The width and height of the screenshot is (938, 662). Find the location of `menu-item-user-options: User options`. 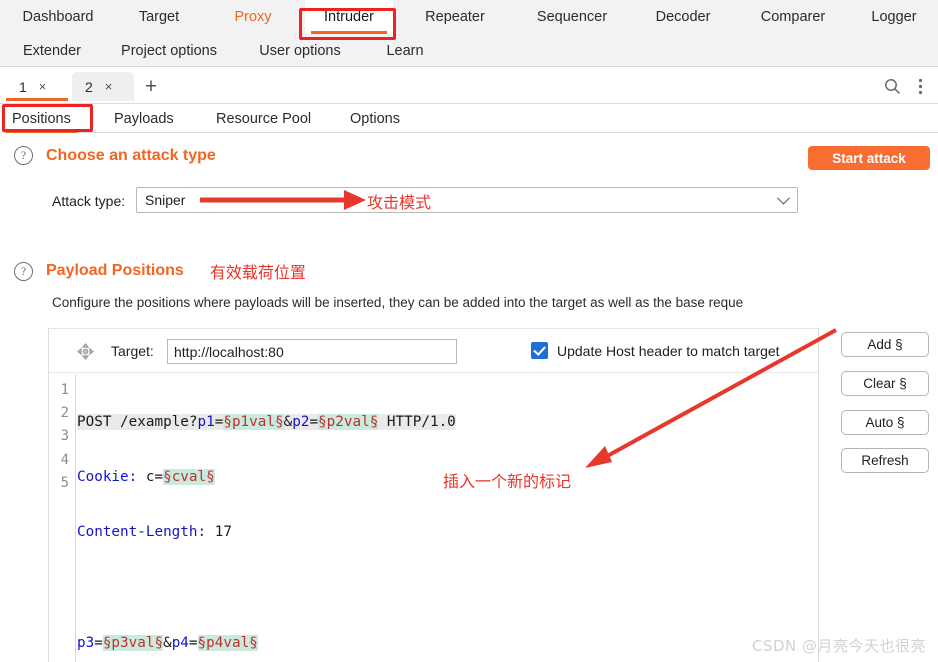

menu-item-user-options: User options is located at coordinates (300, 50).